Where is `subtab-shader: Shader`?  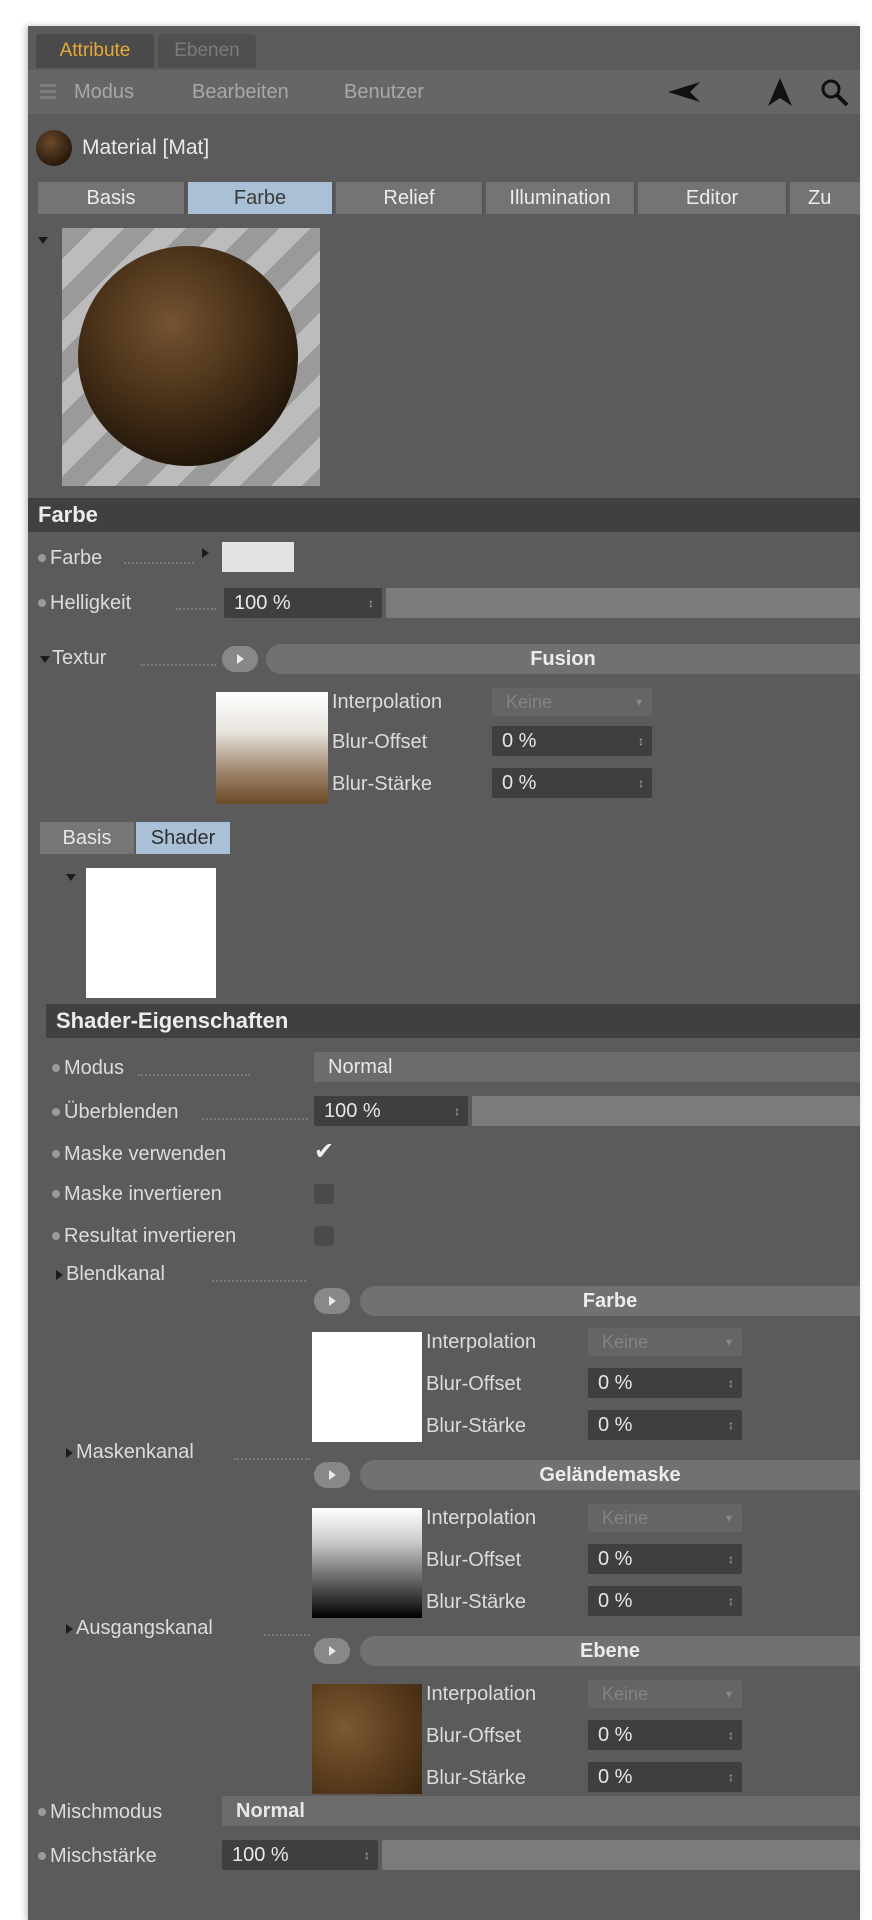
subtab-shader: Shader is located at coordinates (183, 838).